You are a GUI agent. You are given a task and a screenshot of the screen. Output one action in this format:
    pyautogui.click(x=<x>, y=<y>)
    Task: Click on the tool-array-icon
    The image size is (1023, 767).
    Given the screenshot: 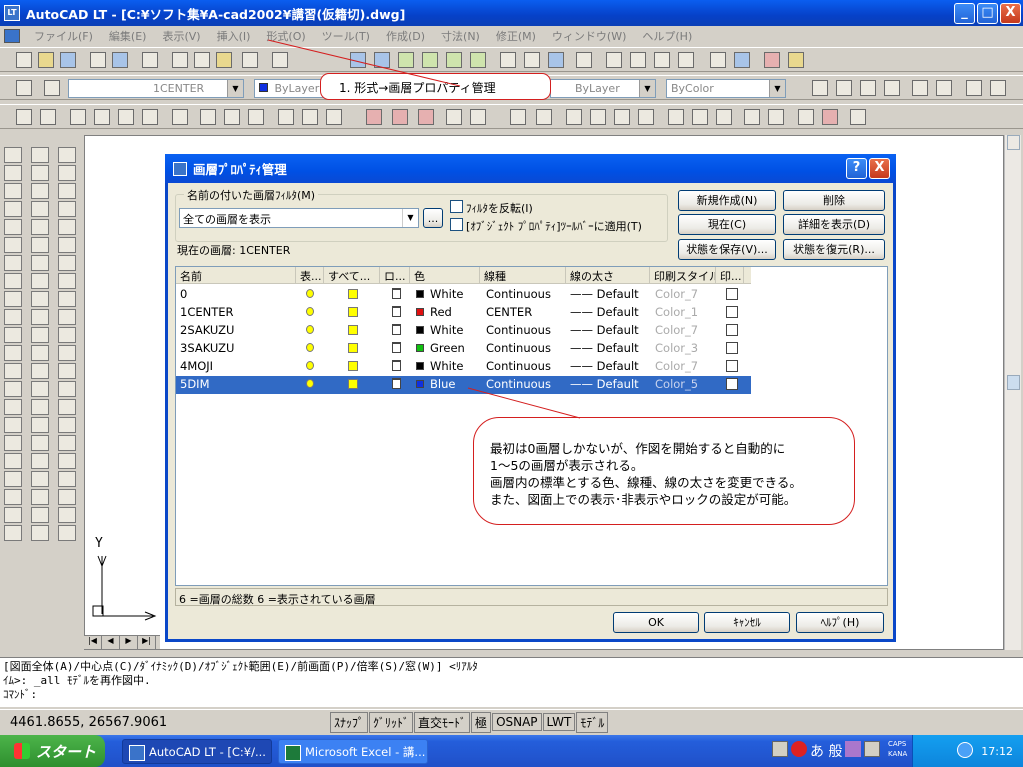 What is the action you would take?
    pyautogui.click(x=40, y=209)
    